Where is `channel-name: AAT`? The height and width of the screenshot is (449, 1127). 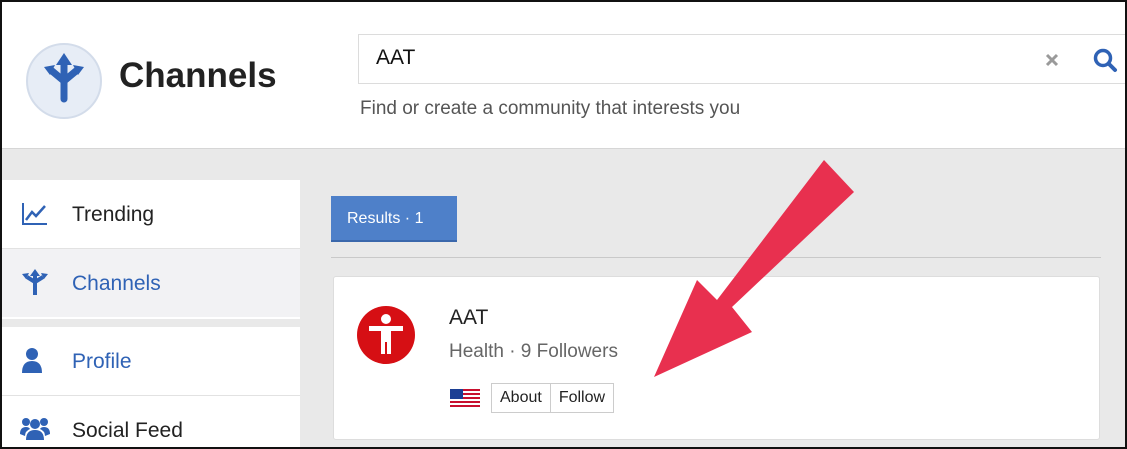 channel-name: AAT is located at coordinates (468, 318).